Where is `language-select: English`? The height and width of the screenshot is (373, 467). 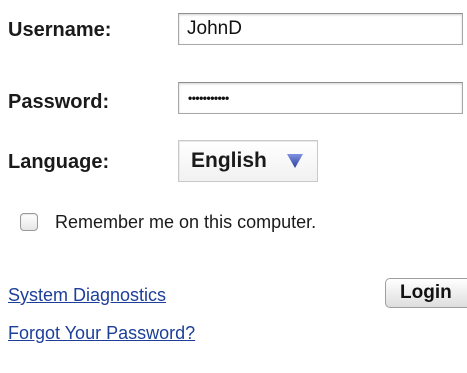
language-select: English is located at coordinates (248, 161).